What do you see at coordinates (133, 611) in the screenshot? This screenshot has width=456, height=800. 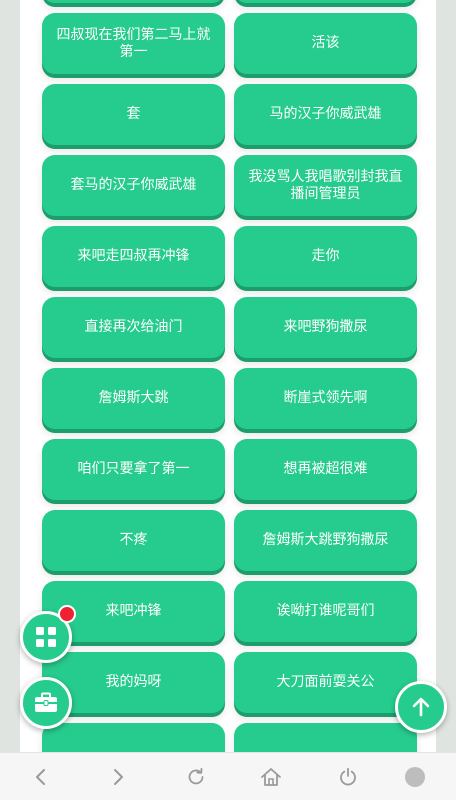 I see `sound-button-label: 来吧冲锋` at bounding box center [133, 611].